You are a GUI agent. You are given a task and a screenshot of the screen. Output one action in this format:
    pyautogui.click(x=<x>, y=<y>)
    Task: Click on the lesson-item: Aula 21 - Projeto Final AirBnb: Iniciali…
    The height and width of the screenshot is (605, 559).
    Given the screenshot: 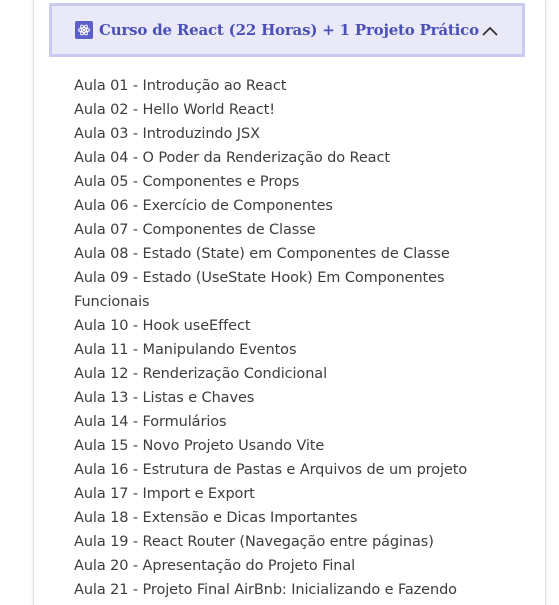 What is the action you would take?
    pyautogui.click(x=265, y=590)
    